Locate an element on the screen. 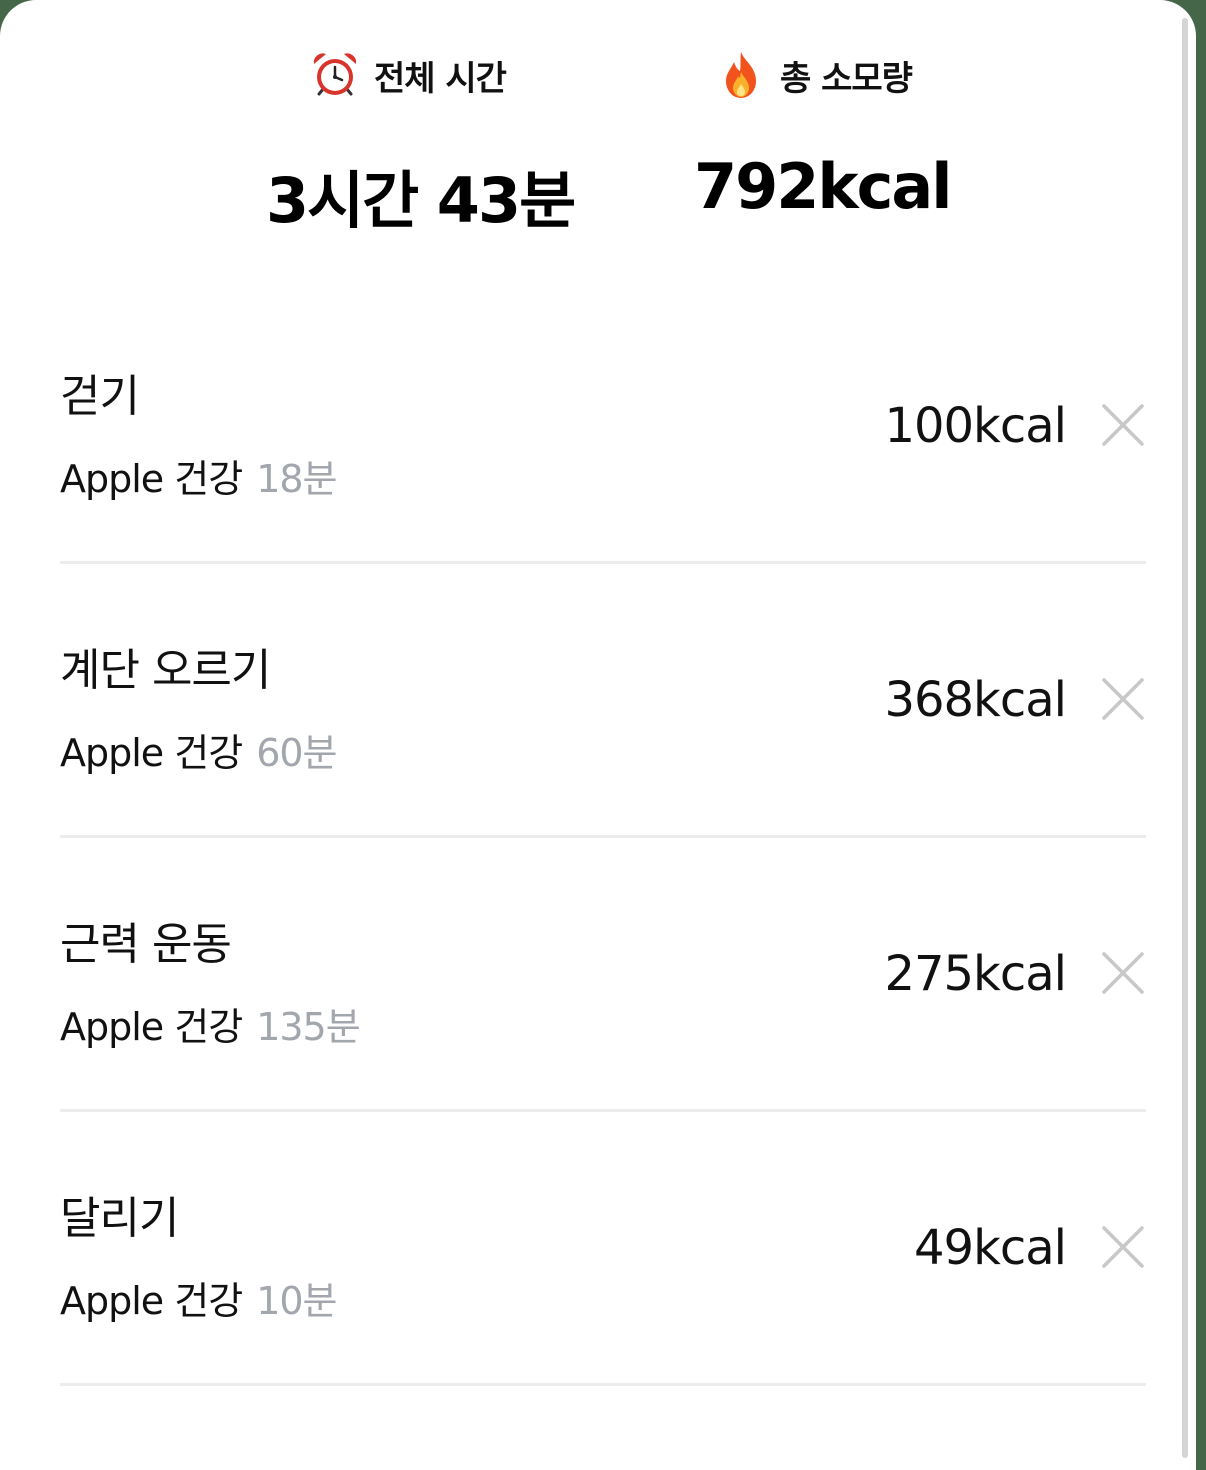 Image resolution: width=1206 pixels, height=1470 pixels. activity-calories: 368kcal is located at coordinates (975, 700).